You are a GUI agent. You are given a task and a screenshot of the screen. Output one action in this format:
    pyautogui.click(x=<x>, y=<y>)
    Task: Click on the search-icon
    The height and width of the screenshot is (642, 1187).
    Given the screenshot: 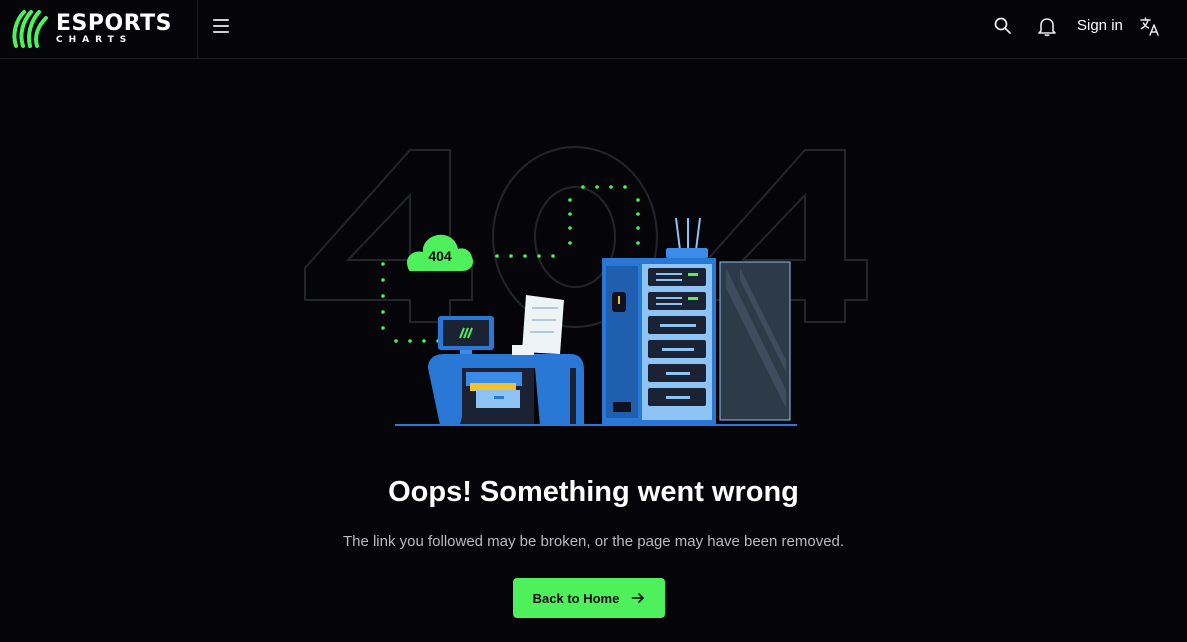 What is the action you would take?
    pyautogui.click(x=1003, y=26)
    